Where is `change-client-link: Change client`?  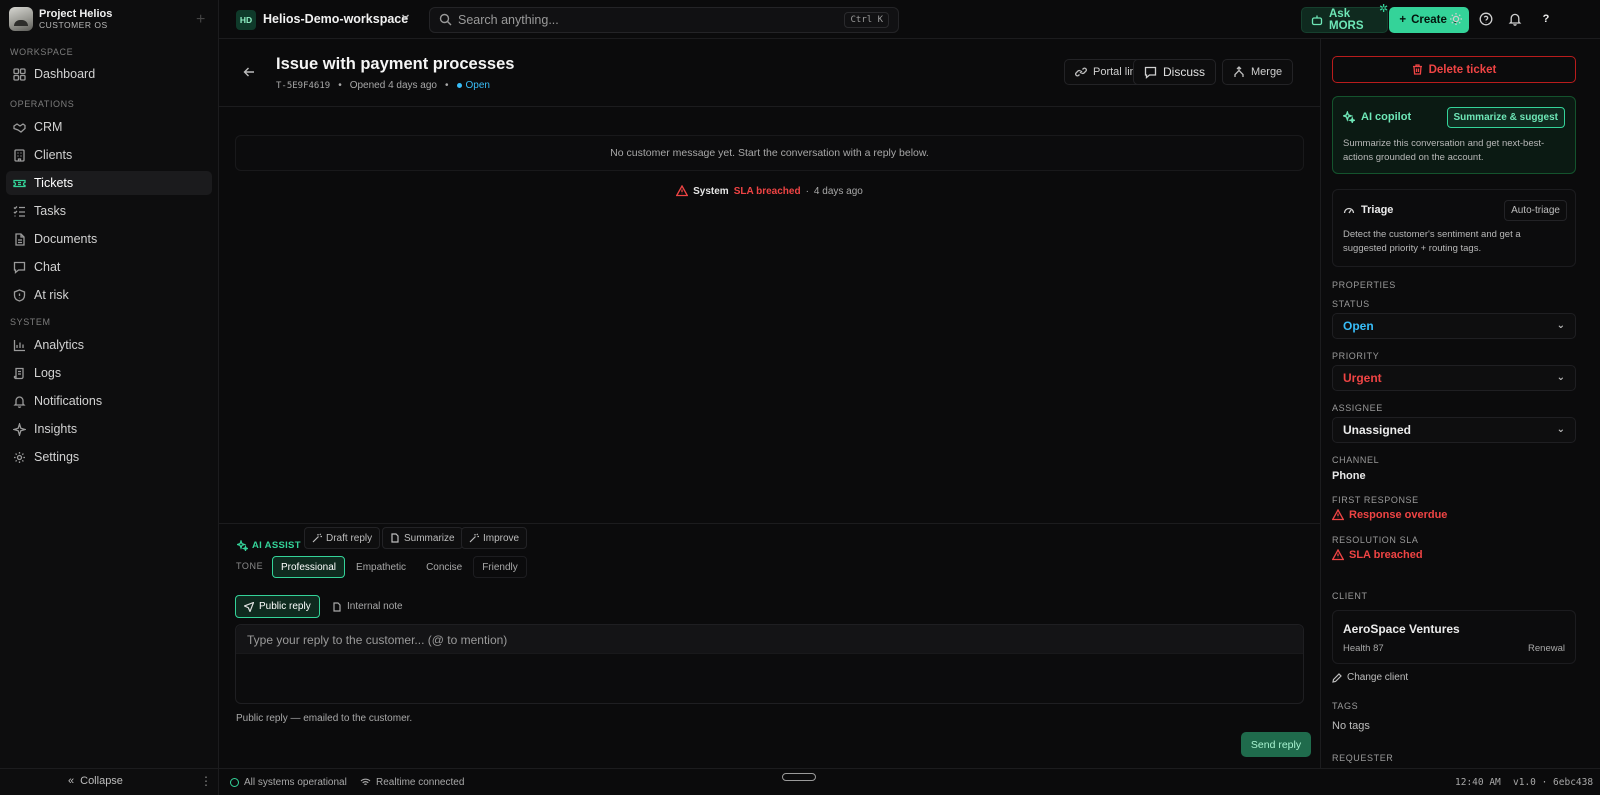
change-client-link: Change client is located at coordinates (1370, 677).